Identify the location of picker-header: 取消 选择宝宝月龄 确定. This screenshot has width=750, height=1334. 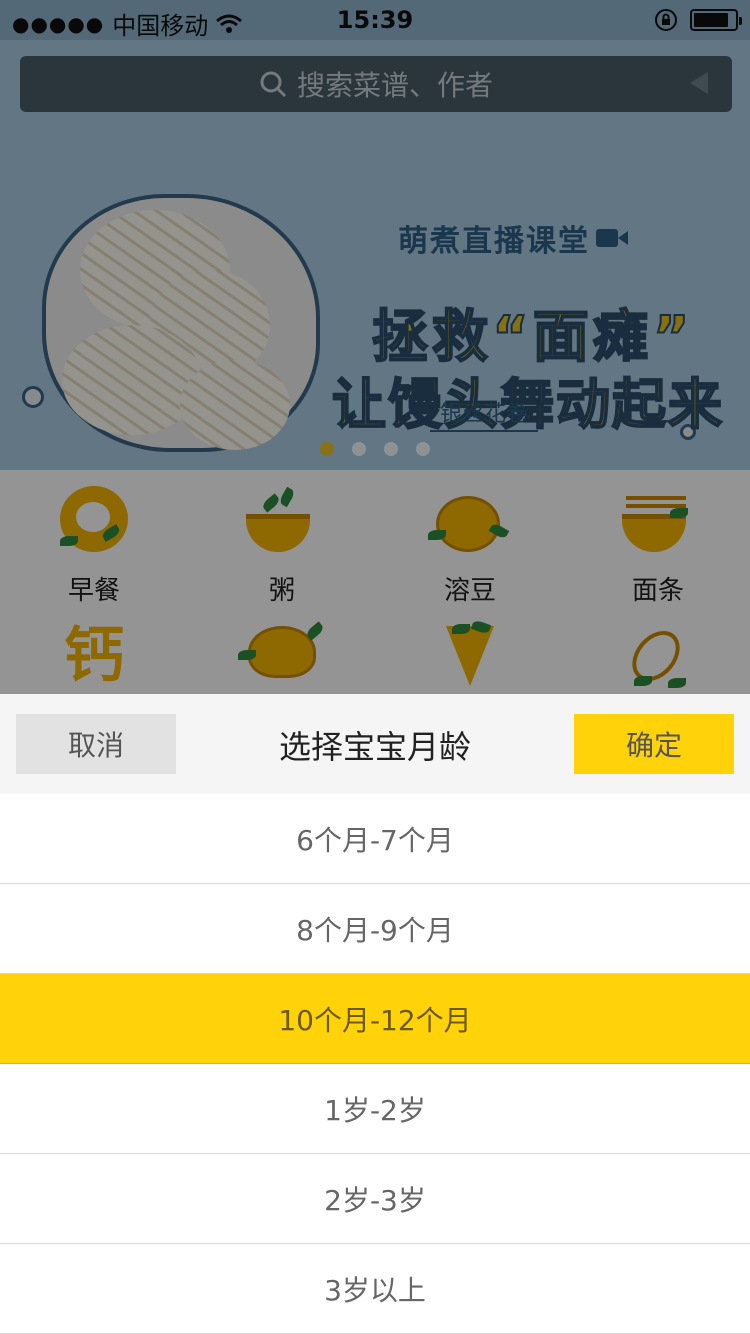
(375, 744).